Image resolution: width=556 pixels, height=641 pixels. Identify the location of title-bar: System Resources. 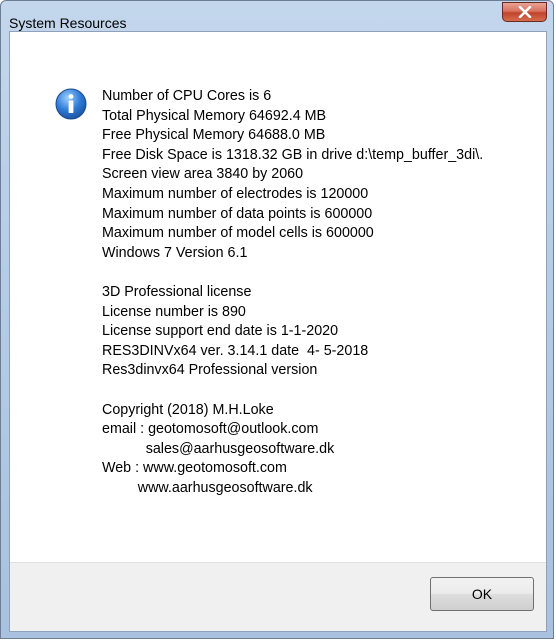
(277, 16).